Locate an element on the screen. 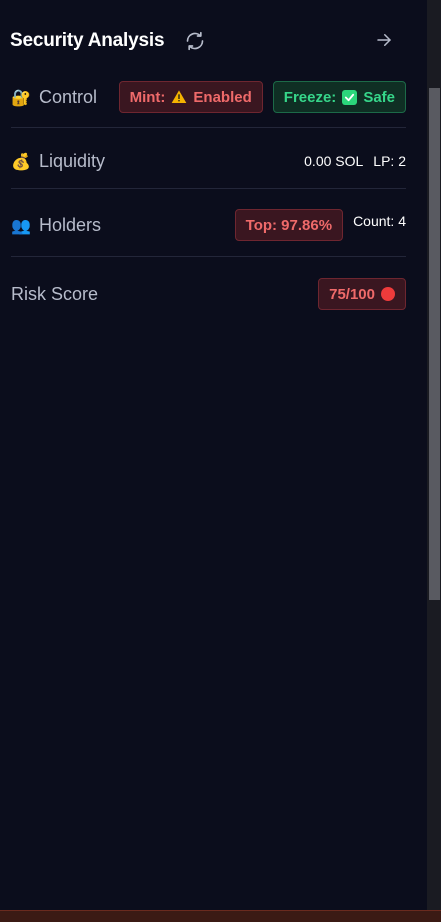  bottom-edge-strip is located at coordinates (220, 916).